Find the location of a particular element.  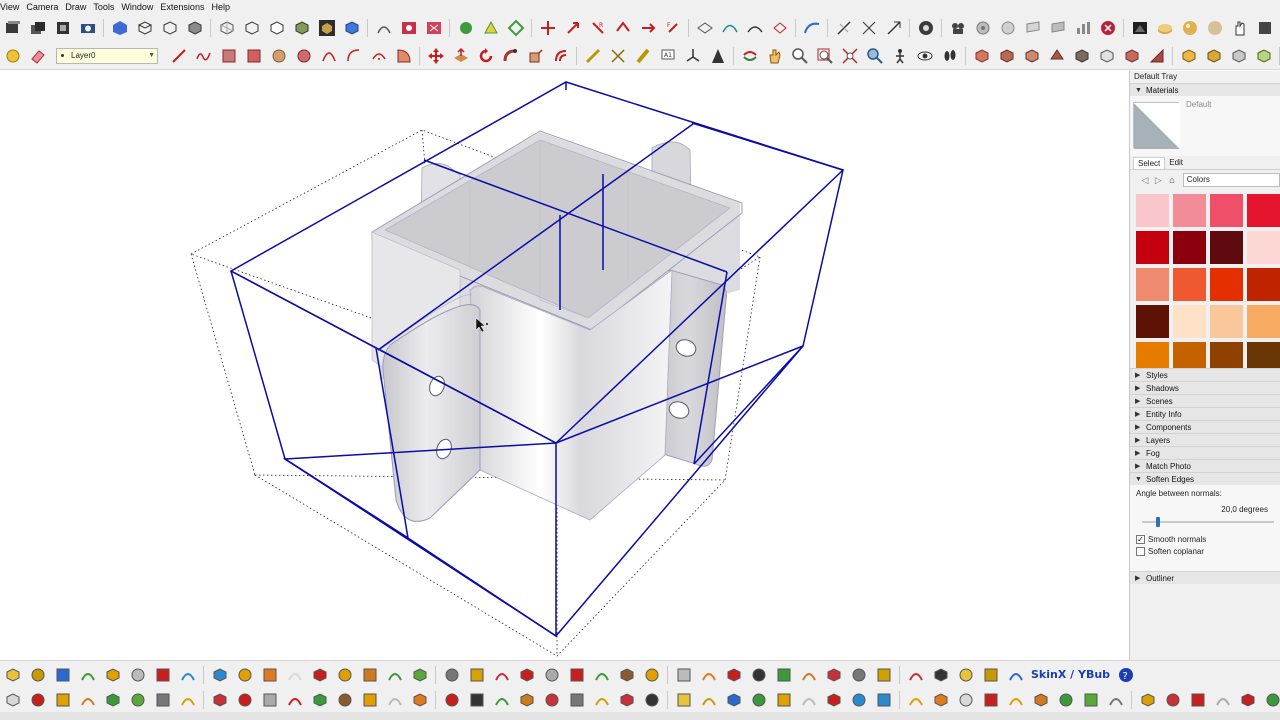

home-icon: ⌂ is located at coordinates (1172, 180).